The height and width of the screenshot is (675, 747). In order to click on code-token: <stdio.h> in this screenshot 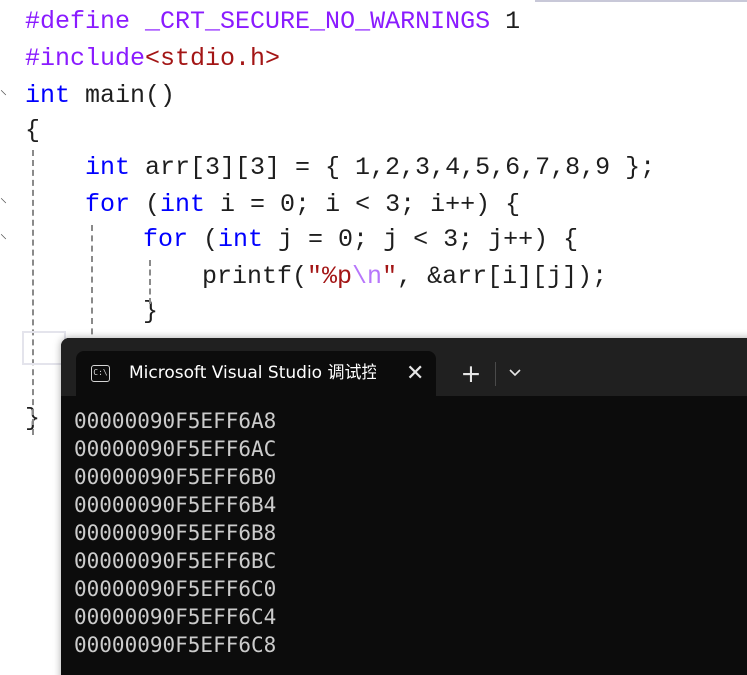, I will do `click(213, 58)`.